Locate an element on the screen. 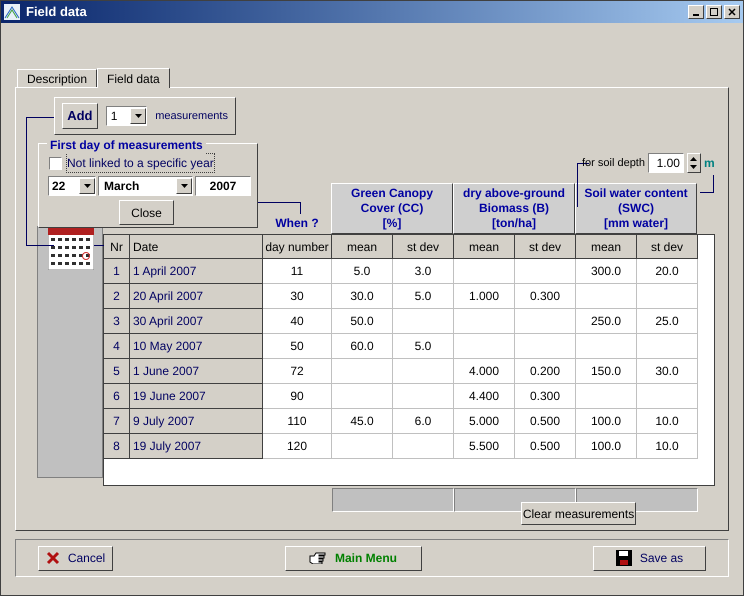 The width and height of the screenshot is (744, 596). table-cell: 3.0 is located at coordinates (423, 271).